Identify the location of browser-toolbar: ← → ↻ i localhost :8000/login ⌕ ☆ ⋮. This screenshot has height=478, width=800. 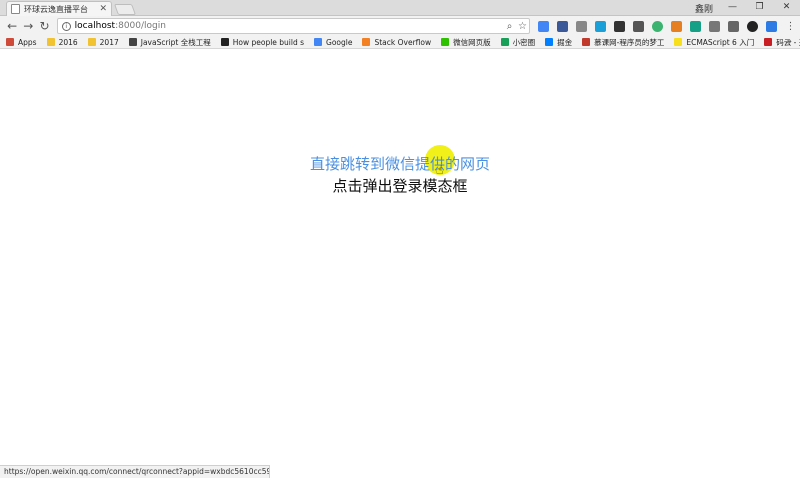
(400, 26).